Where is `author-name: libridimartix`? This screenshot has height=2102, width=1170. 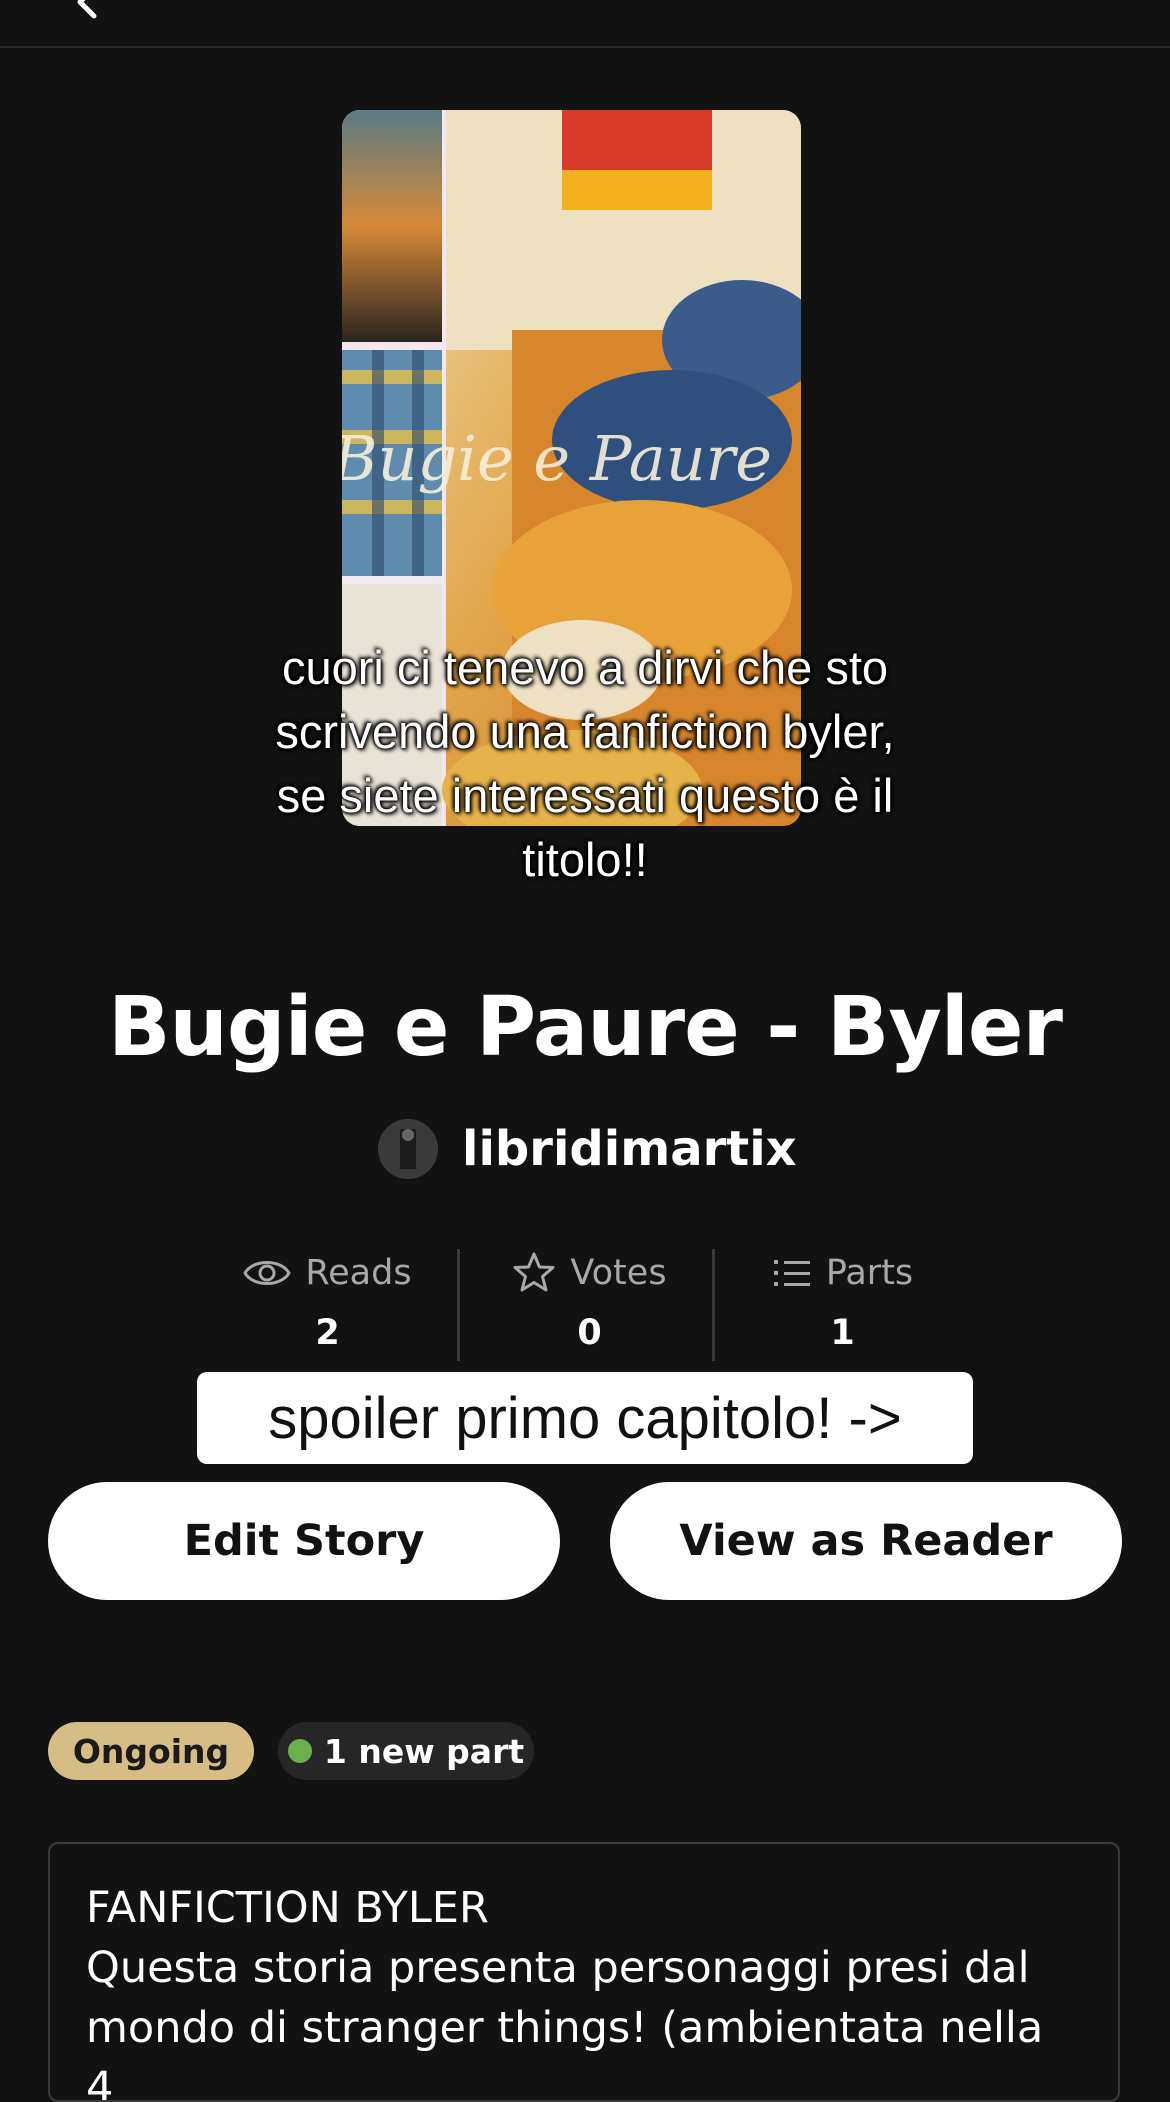 author-name: libridimartix is located at coordinates (629, 1149).